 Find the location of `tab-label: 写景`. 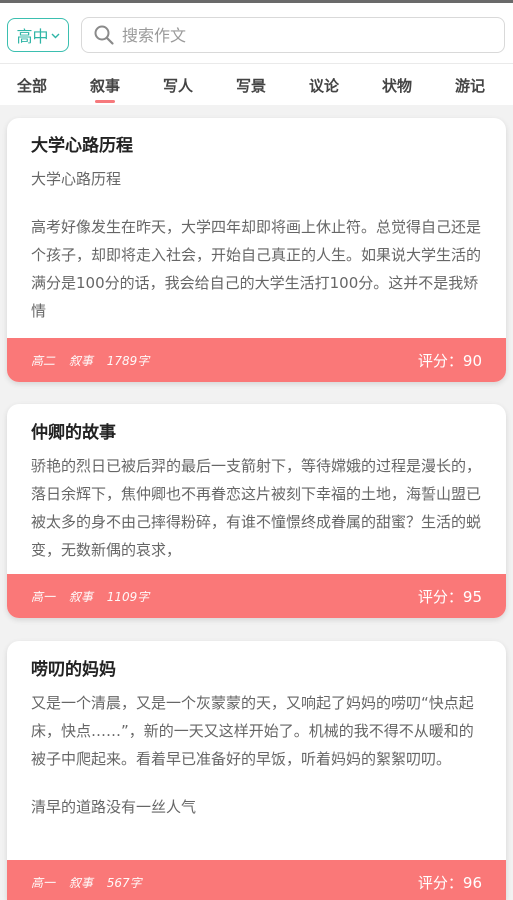

tab-label: 写景 is located at coordinates (250, 85).